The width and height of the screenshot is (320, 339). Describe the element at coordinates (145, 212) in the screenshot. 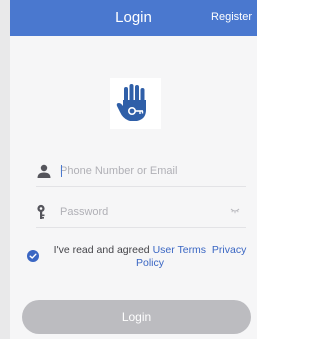

I see `password-input` at that location.